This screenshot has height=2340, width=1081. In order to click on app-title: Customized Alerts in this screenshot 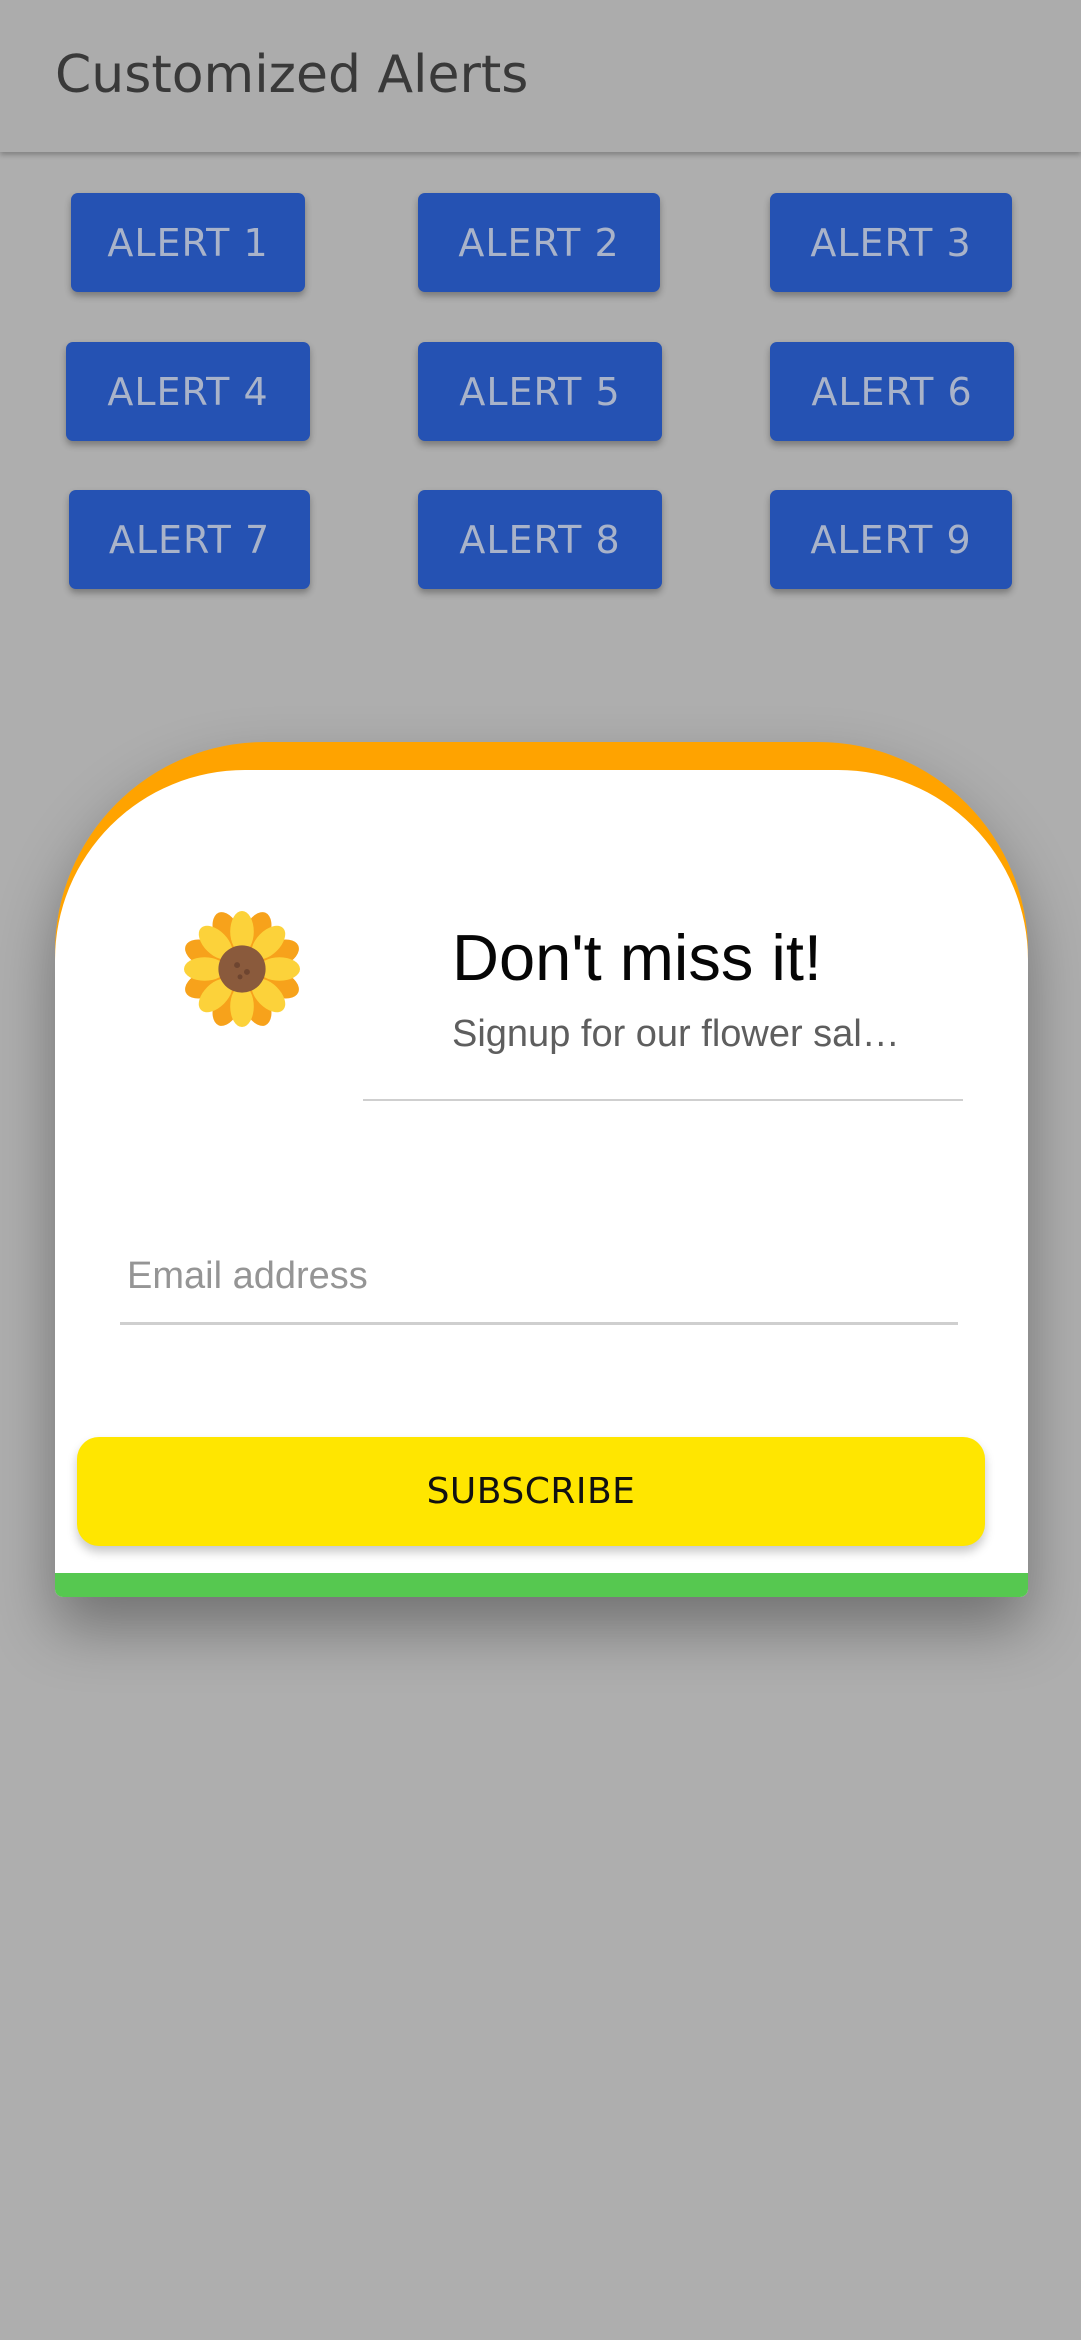, I will do `click(292, 75)`.